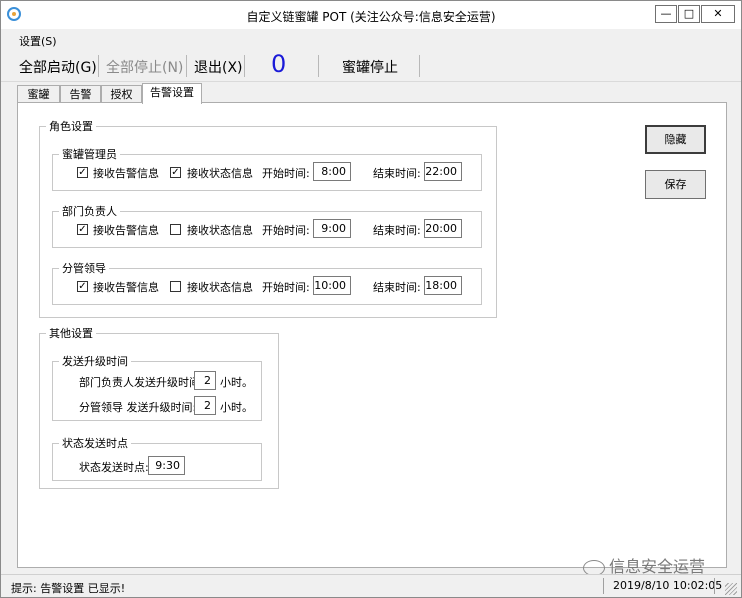  I want to click on status-time-label: 状态发送时点:, so click(114, 467).